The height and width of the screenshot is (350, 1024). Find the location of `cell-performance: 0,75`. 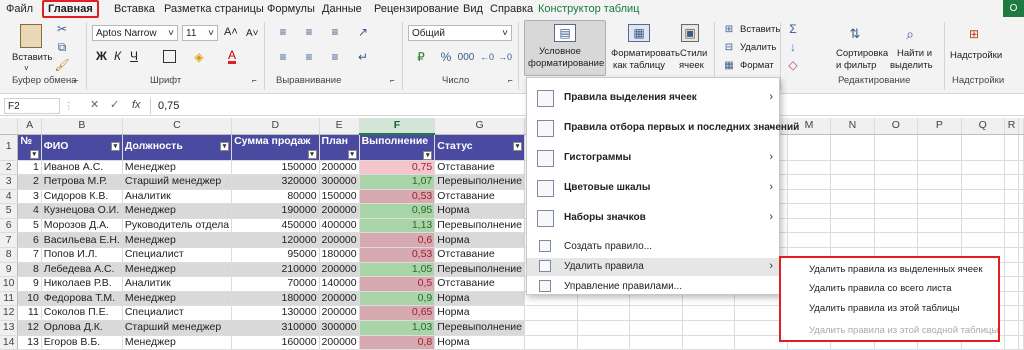

cell-performance: 0,75 is located at coordinates (397, 168).